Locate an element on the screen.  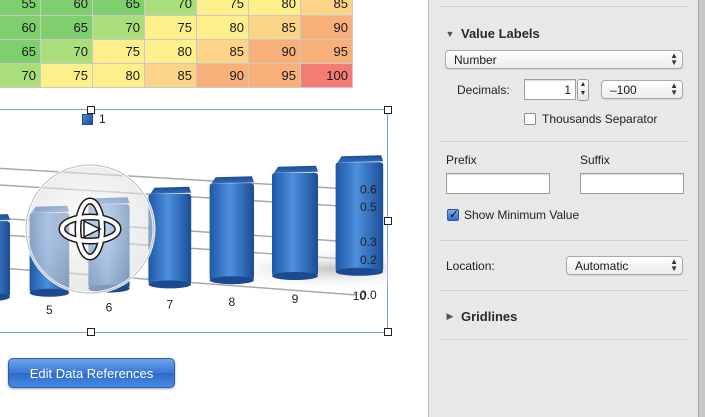
location-label: Location: is located at coordinates (470, 266).